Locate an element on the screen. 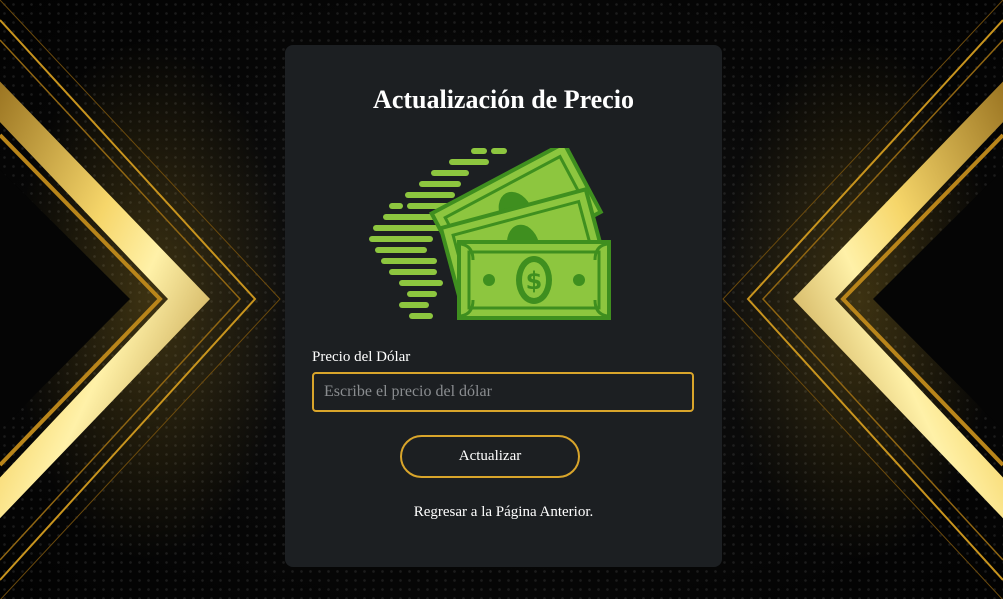 This screenshot has height=599, width=1003. back-link: Regresar a la Página Anterior. is located at coordinates (503, 512).